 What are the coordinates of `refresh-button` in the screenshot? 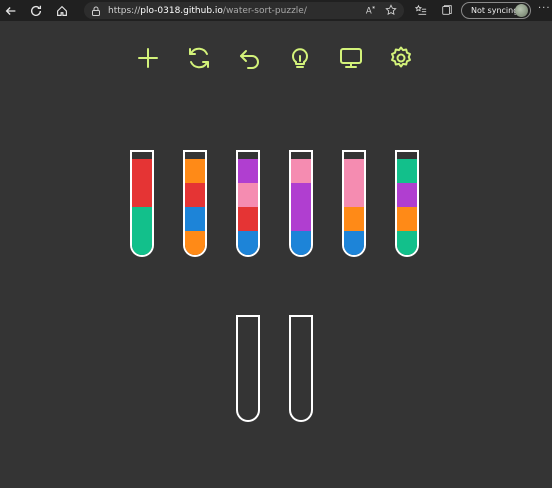 It's located at (36, 10).